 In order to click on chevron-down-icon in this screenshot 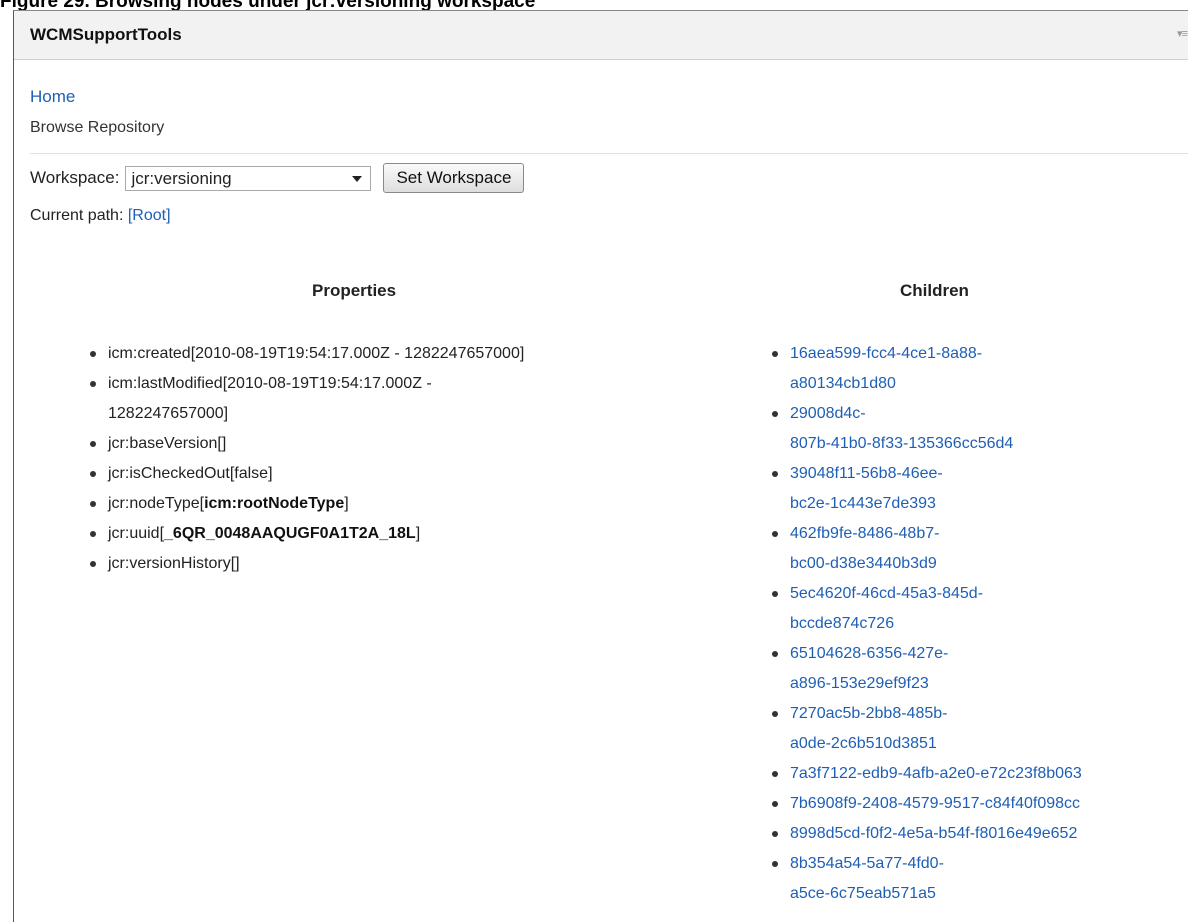, I will do `click(357, 178)`.